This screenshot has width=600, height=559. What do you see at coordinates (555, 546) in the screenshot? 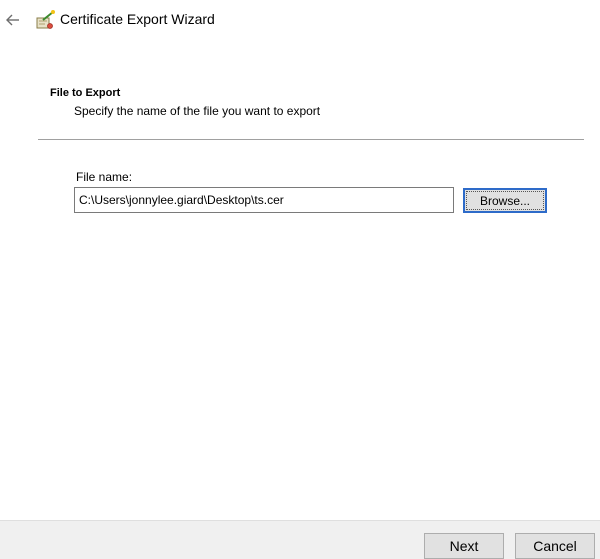
I see `cancel-button: Cancel` at bounding box center [555, 546].